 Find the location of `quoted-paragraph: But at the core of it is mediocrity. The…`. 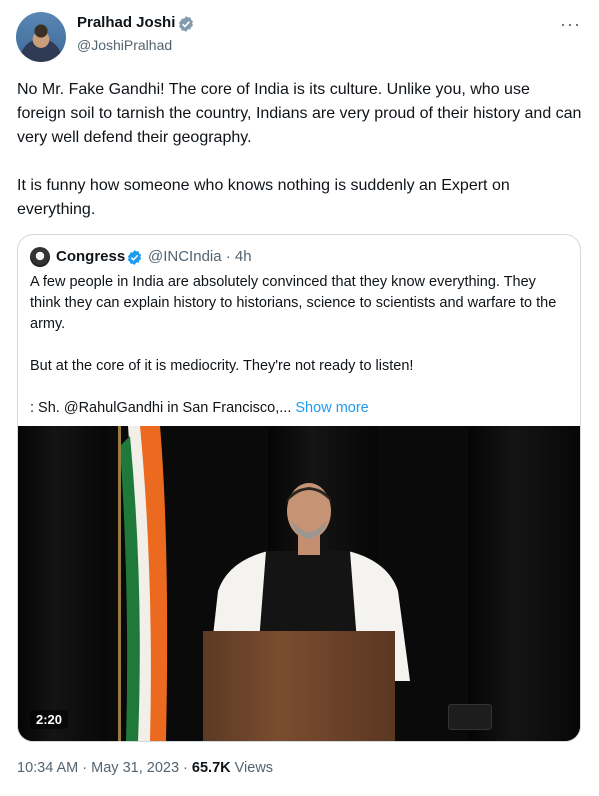

quoted-paragraph: But at the core of it is mediocrity. The… is located at coordinates (222, 366).